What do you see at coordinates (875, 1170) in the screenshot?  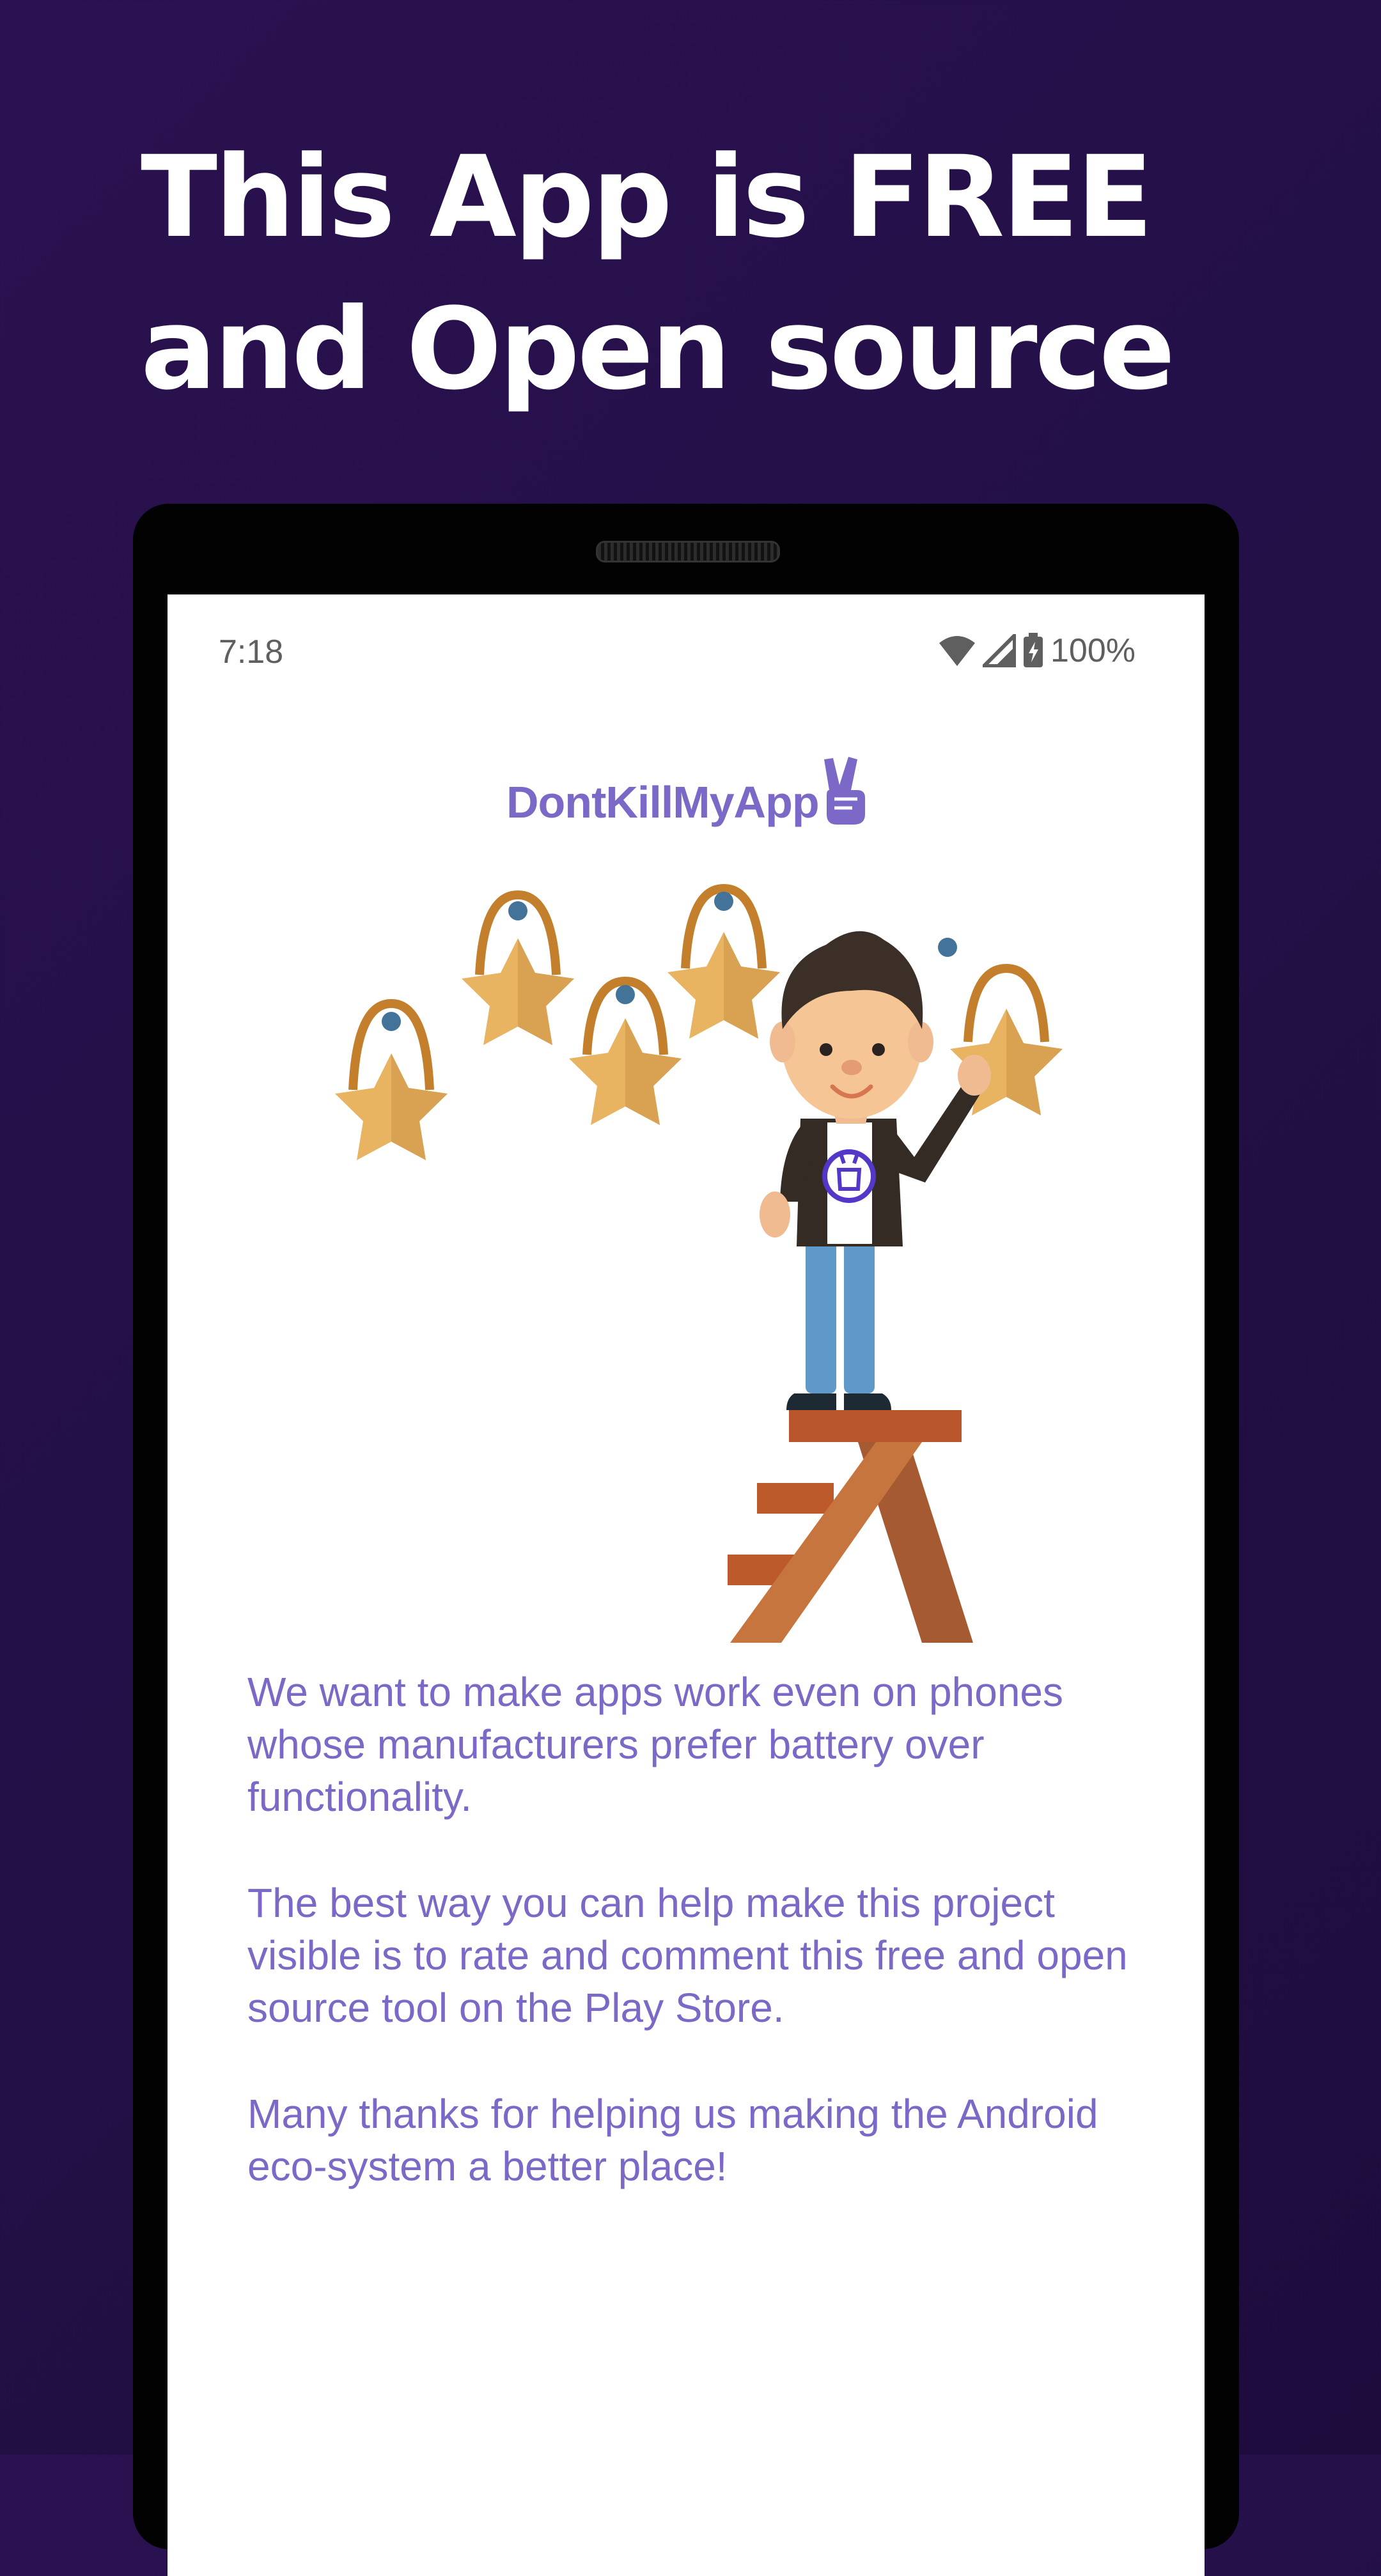 I see `person-figure` at bounding box center [875, 1170].